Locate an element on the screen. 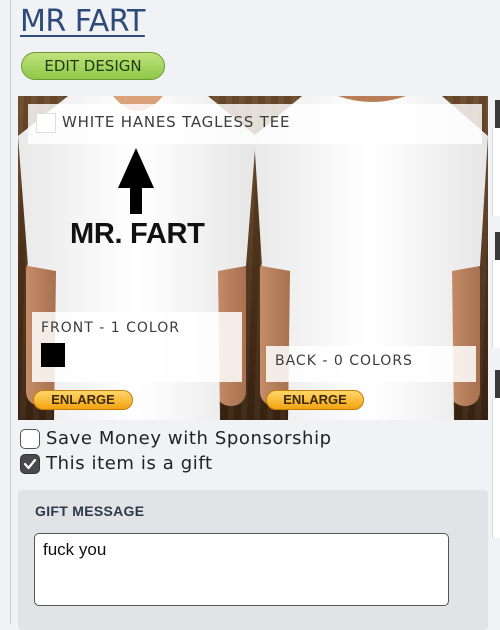 Image resolution: width=500 pixels, height=630 pixels. front-colors-label: FRONT - 1 COLOR is located at coordinates (110, 328).